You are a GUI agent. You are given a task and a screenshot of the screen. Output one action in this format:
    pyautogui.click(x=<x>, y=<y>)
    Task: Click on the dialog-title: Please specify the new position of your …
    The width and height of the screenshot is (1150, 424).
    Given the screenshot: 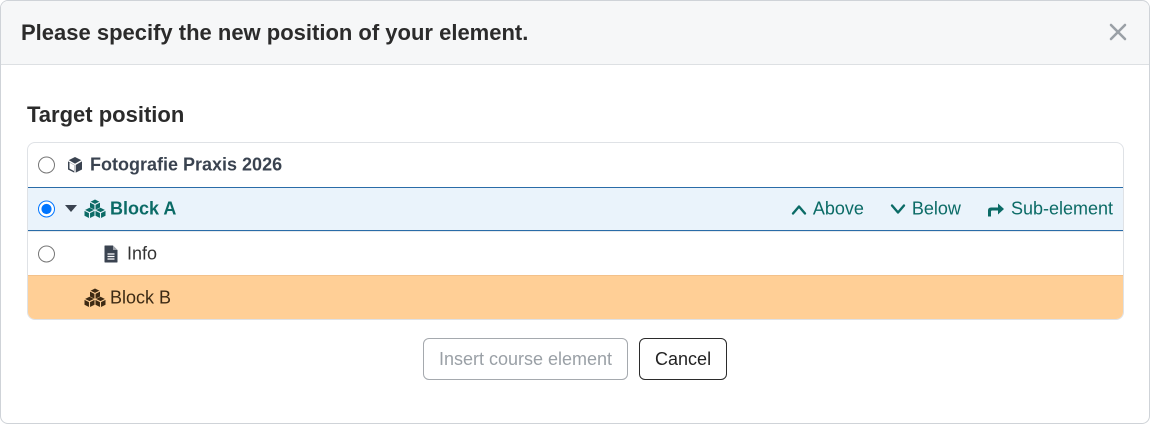 What is the action you would take?
    pyautogui.click(x=275, y=32)
    